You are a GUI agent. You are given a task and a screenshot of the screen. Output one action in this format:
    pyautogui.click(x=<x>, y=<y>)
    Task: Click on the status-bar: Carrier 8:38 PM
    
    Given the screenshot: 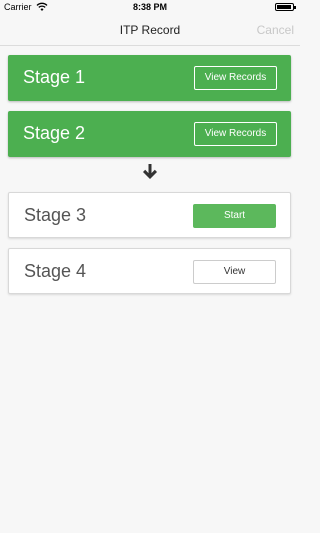 What is the action you would take?
    pyautogui.click(x=150, y=7)
    